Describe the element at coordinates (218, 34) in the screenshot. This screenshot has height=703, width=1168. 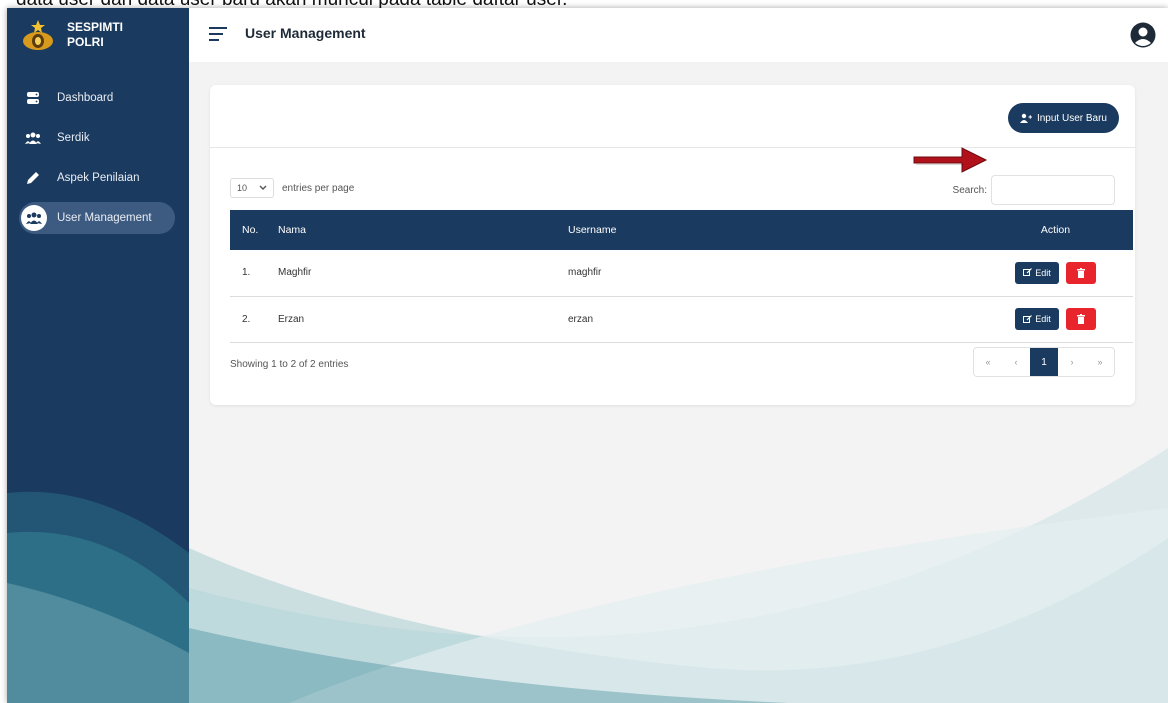
I see `menu-toggle-icon` at that location.